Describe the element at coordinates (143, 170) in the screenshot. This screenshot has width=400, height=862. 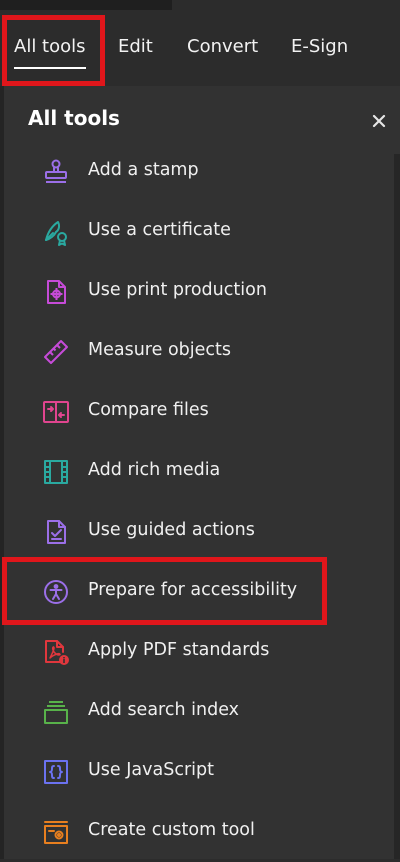
I see `tool-label: Add a stamp` at that location.